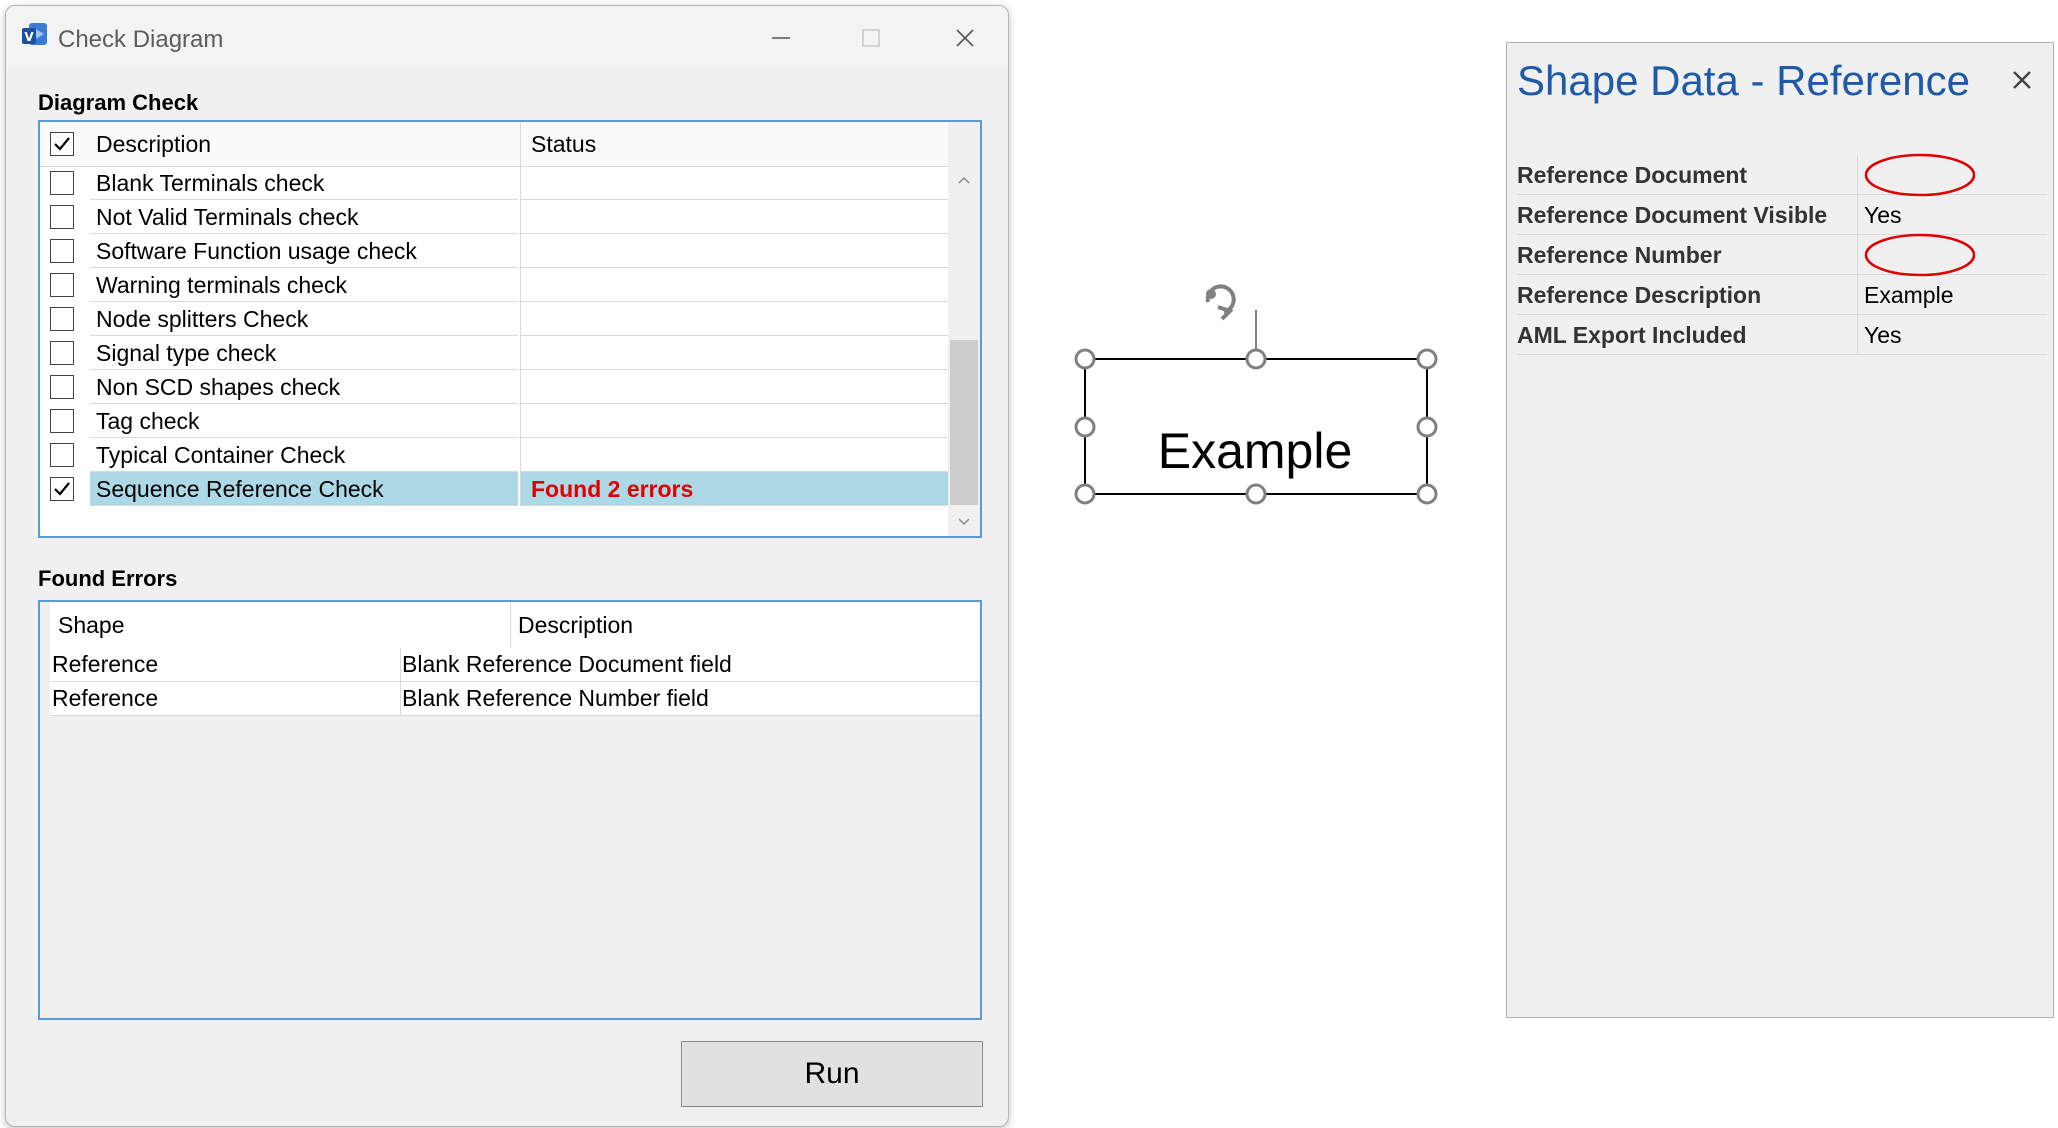 Image resolution: width=2058 pixels, height=1128 pixels. Describe the element at coordinates (1782, 175) in the screenshot. I see `shape-data-row: Reference Document` at that location.